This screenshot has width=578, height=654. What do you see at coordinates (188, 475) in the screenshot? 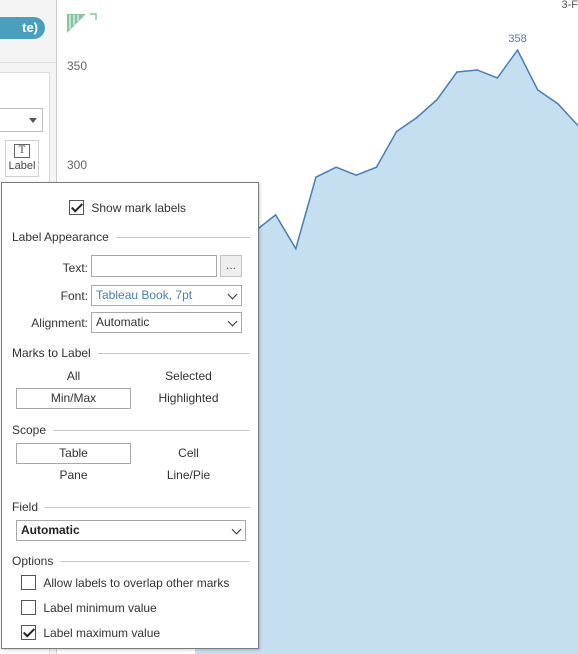
I see `scope-option-line-pie: Line/Pie` at bounding box center [188, 475].